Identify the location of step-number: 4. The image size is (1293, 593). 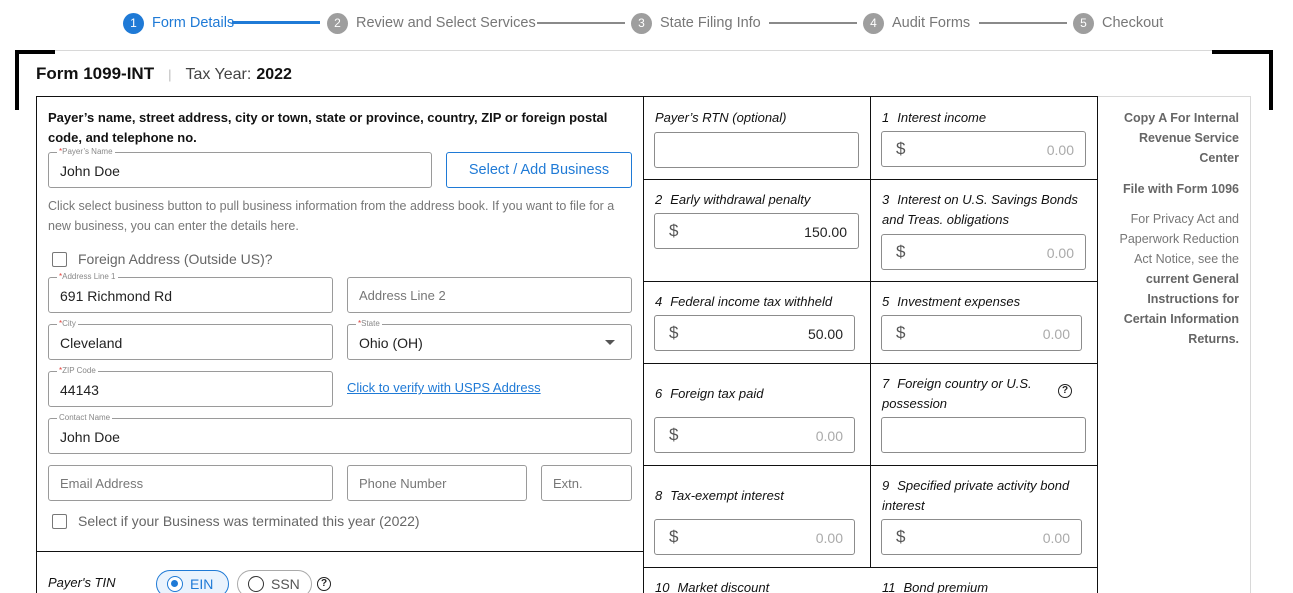
(873, 23).